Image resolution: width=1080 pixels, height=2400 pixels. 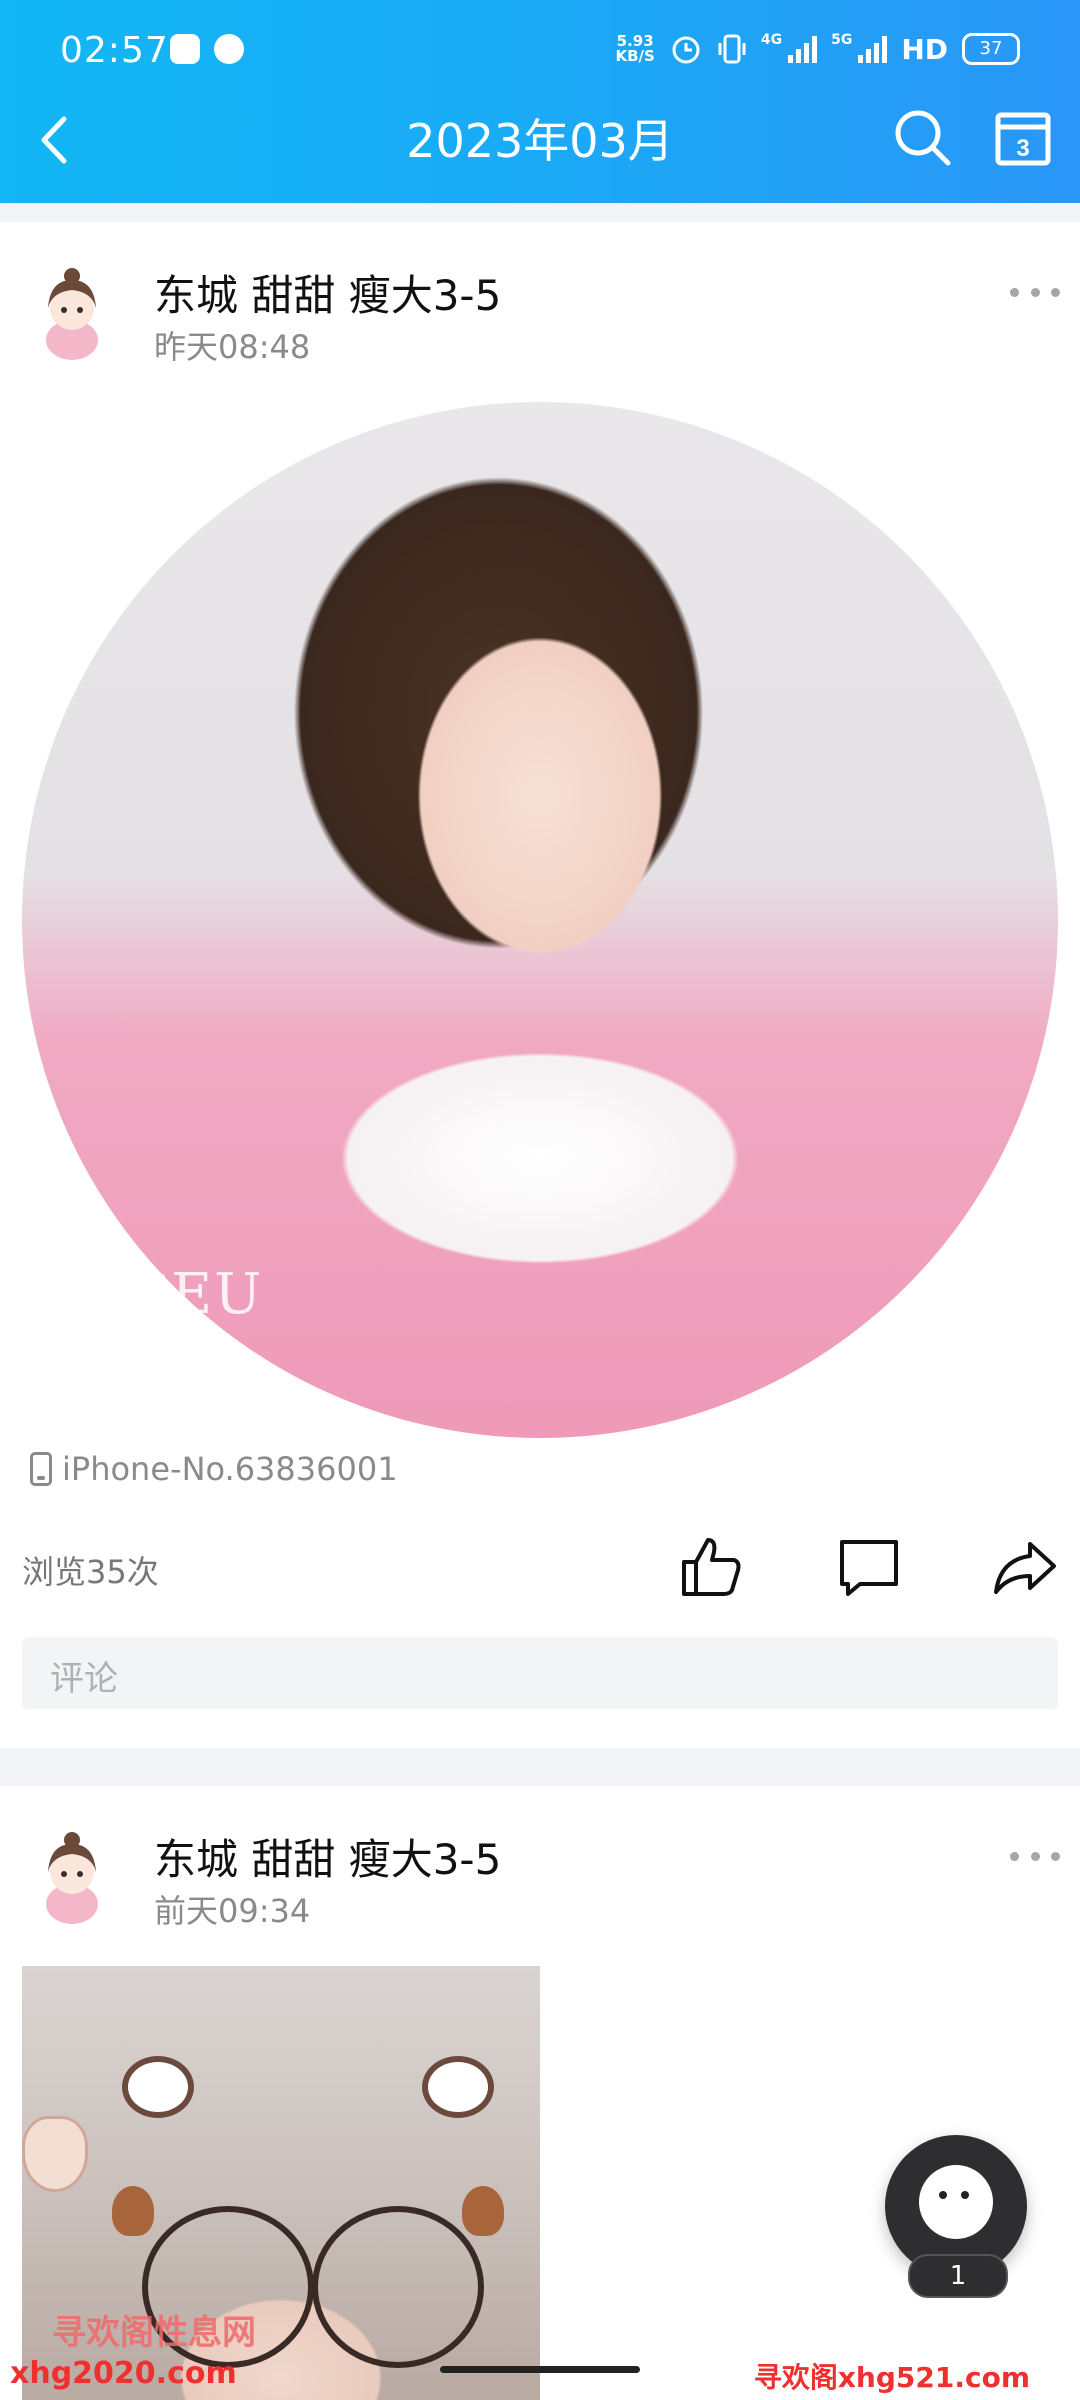 I want to click on watermark-url-right: 寻欢阁xhg521.com, so click(x=891, y=2377).